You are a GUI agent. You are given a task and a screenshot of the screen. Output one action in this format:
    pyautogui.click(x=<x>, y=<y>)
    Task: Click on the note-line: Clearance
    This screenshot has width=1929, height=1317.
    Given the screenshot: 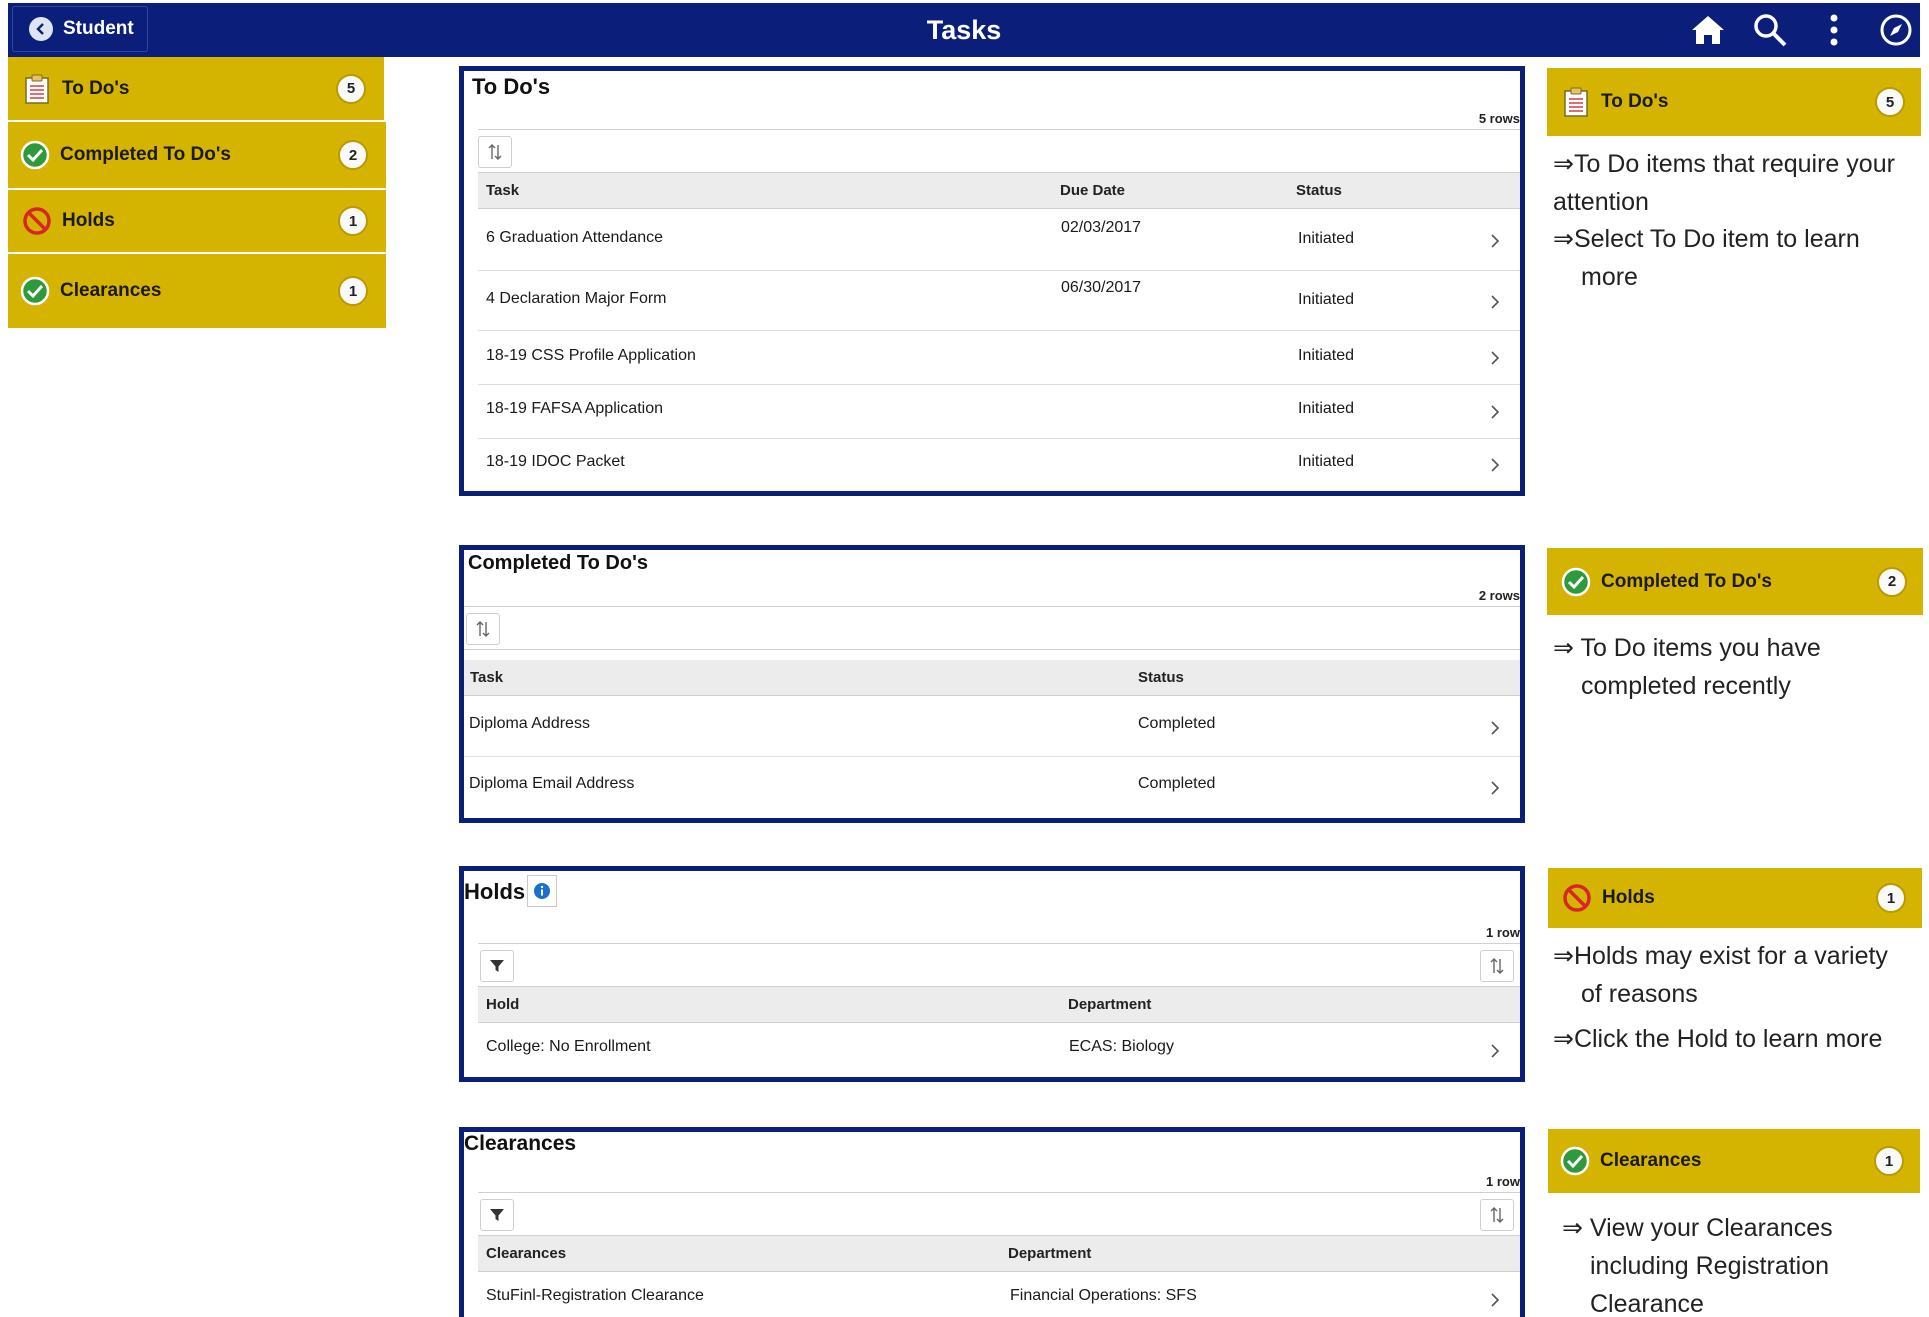 What is the action you would take?
    pyautogui.click(x=1647, y=1303)
    